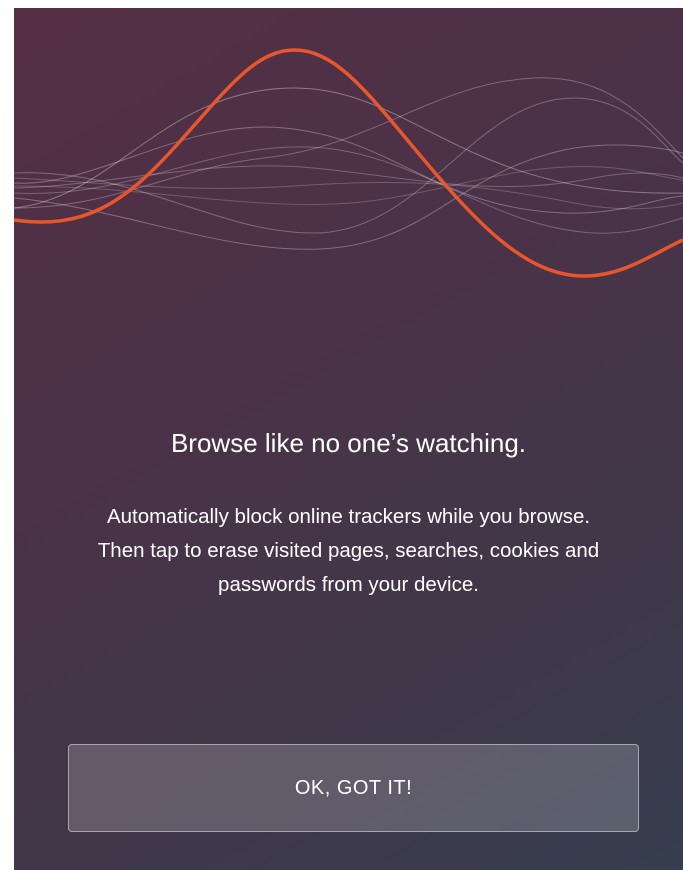 The width and height of the screenshot is (683, 870). I want to click on ok-got-it-button-label: OK, GOT IT!, so click(353, 787).